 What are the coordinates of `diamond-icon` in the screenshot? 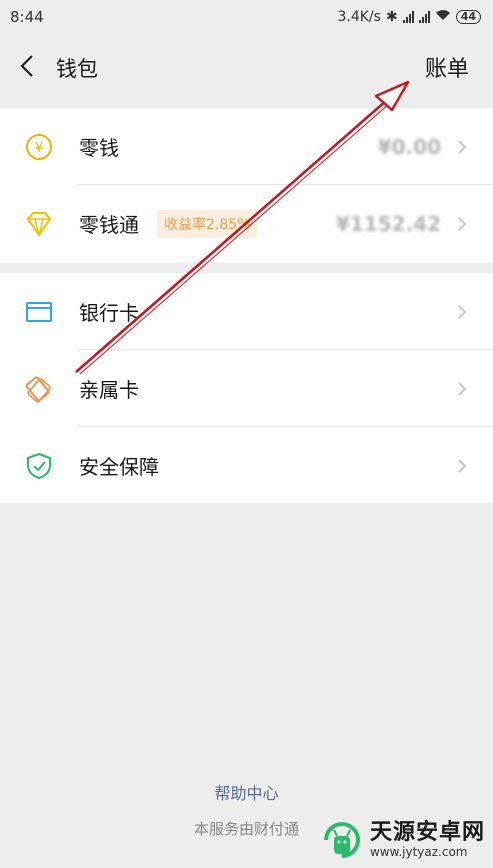 It's located at (39, 224).